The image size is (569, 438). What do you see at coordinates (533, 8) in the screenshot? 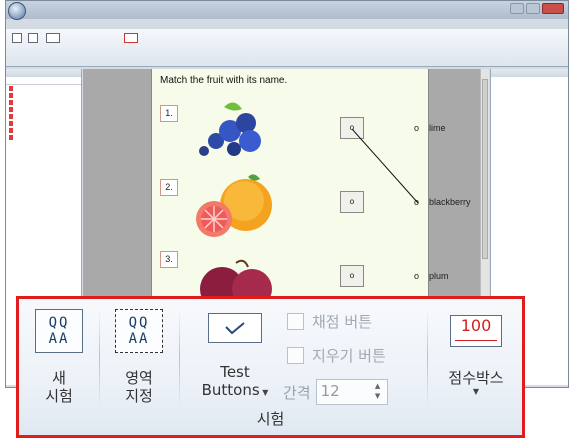
I see `maximize-button` at bounding box center [533, 8].